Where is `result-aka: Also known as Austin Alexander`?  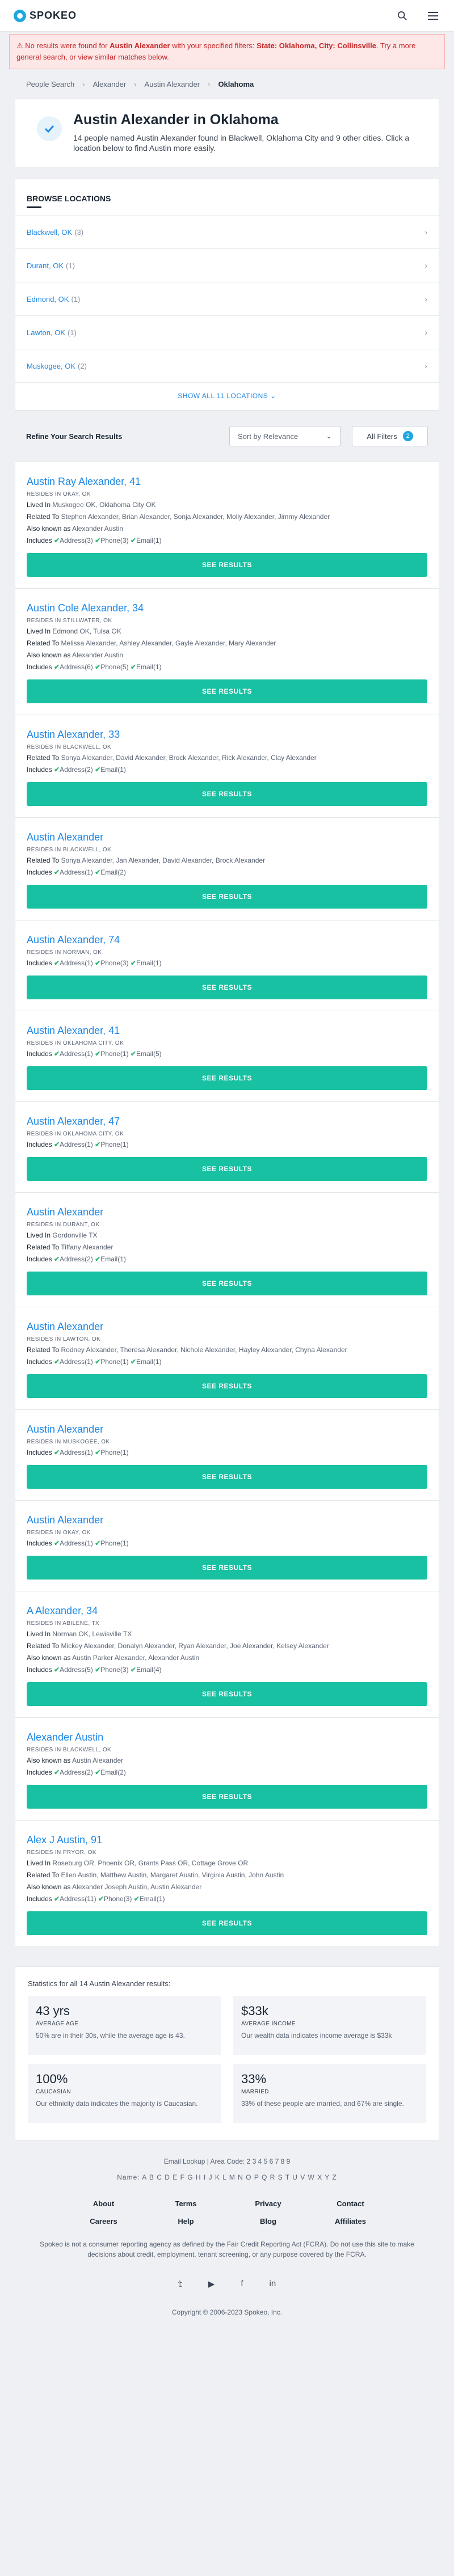 result-aka: Also known as Austin Alexander is located at coordinates (227, 1761).